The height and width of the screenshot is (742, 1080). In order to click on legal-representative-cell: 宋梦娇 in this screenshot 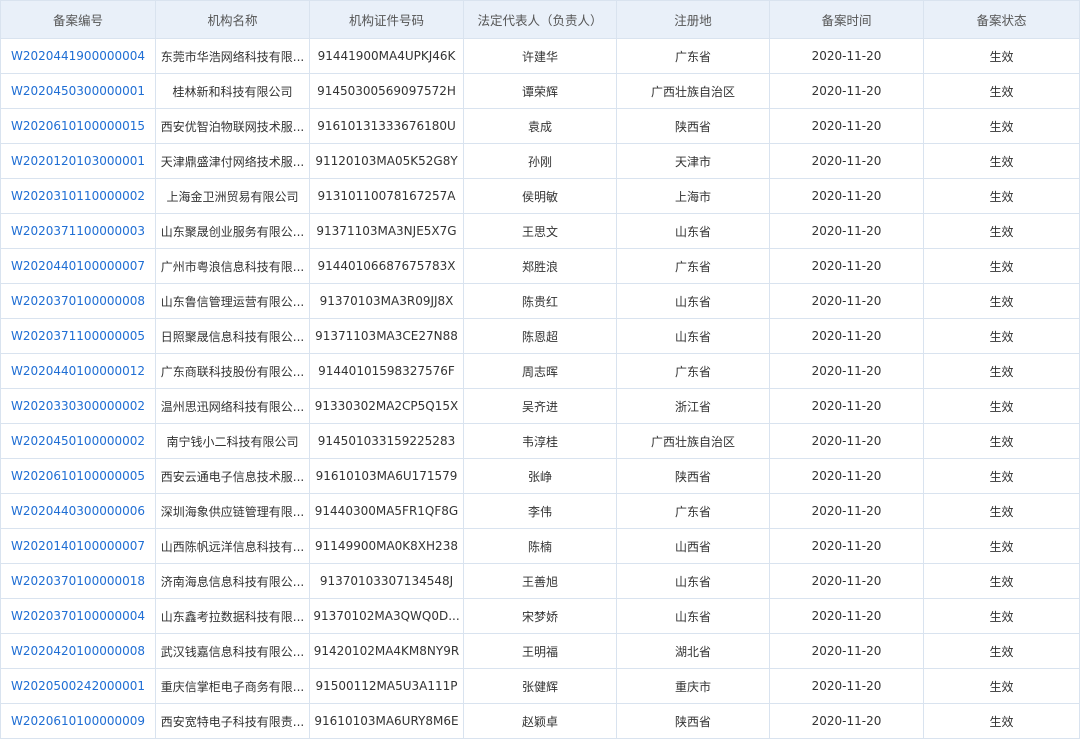, I will do `click(540, 616)`.